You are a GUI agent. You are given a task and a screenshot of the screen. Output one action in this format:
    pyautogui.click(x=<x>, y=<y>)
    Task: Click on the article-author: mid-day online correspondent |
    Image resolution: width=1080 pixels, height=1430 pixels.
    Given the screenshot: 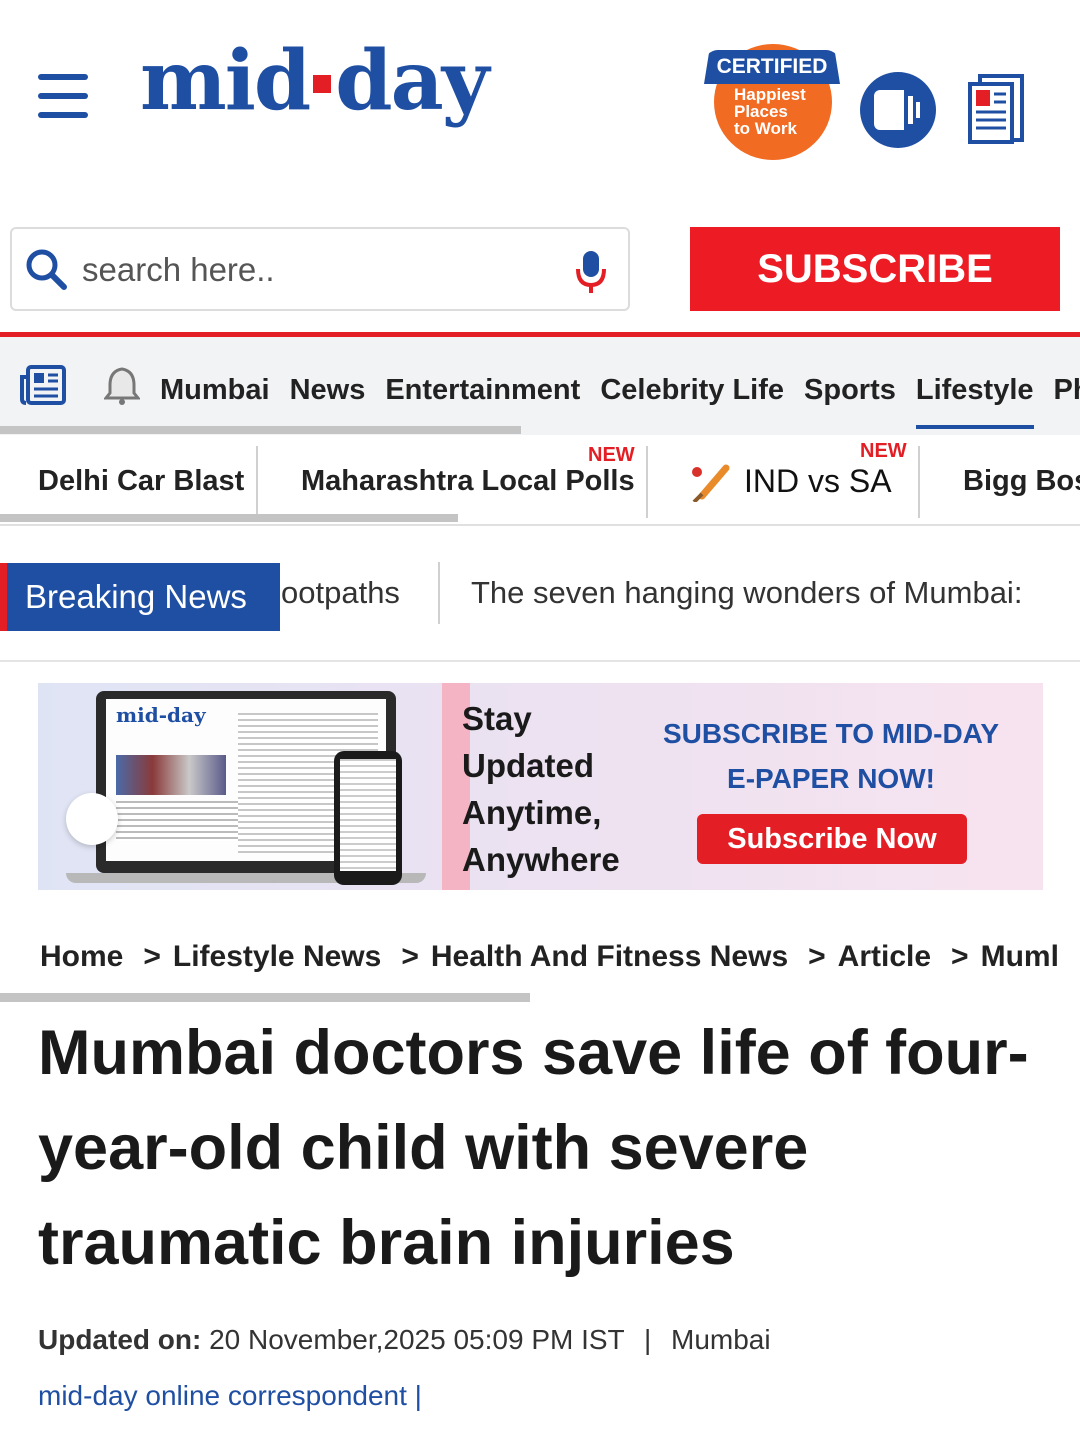 What is the action you would take?
    pyautogui.click(x=230, y=1396)
    